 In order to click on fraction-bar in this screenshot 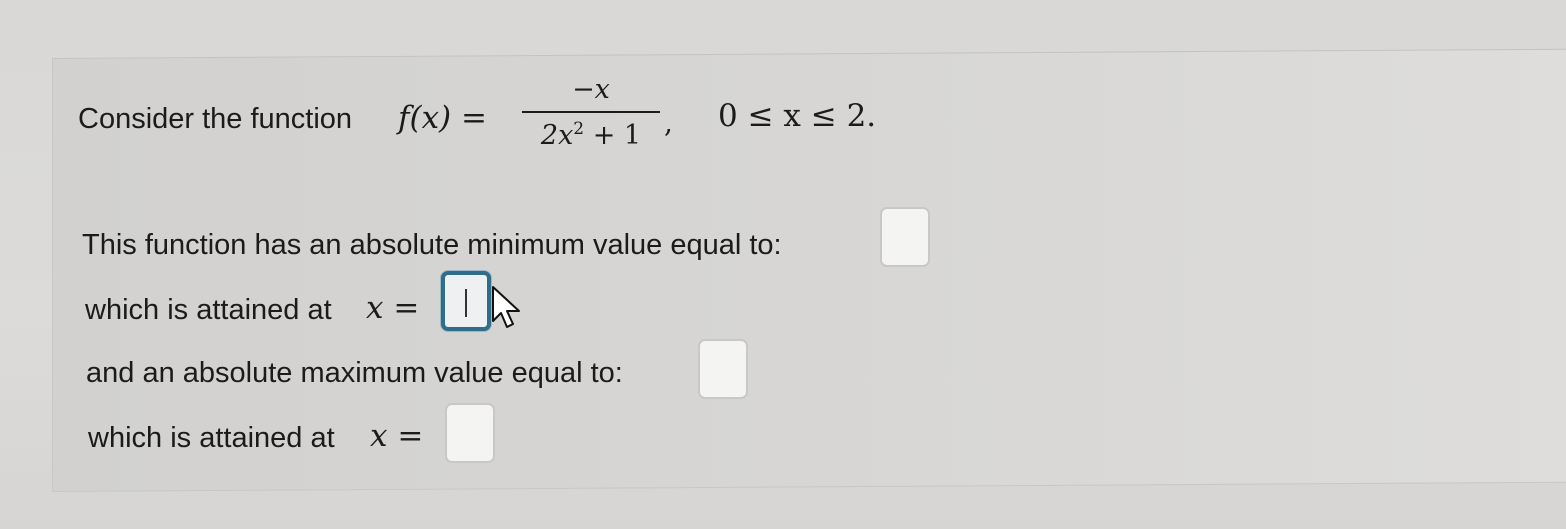, I will do `click(591, 112)`.